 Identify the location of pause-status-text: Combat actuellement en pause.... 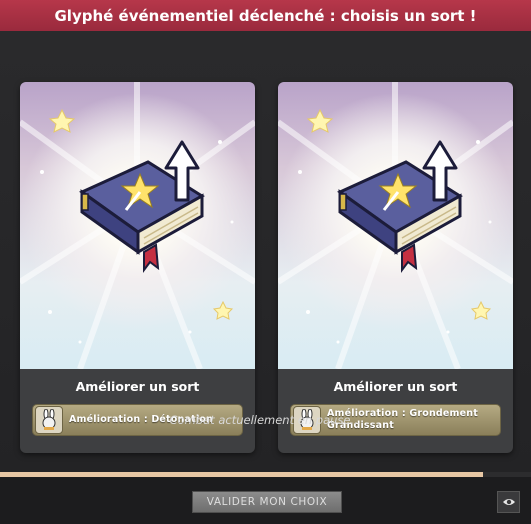
(265, 420).